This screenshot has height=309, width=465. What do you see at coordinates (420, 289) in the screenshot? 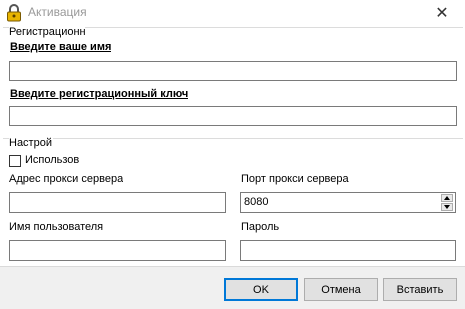
I see `paste-button: Вставить` at bounding box center [420, 289].